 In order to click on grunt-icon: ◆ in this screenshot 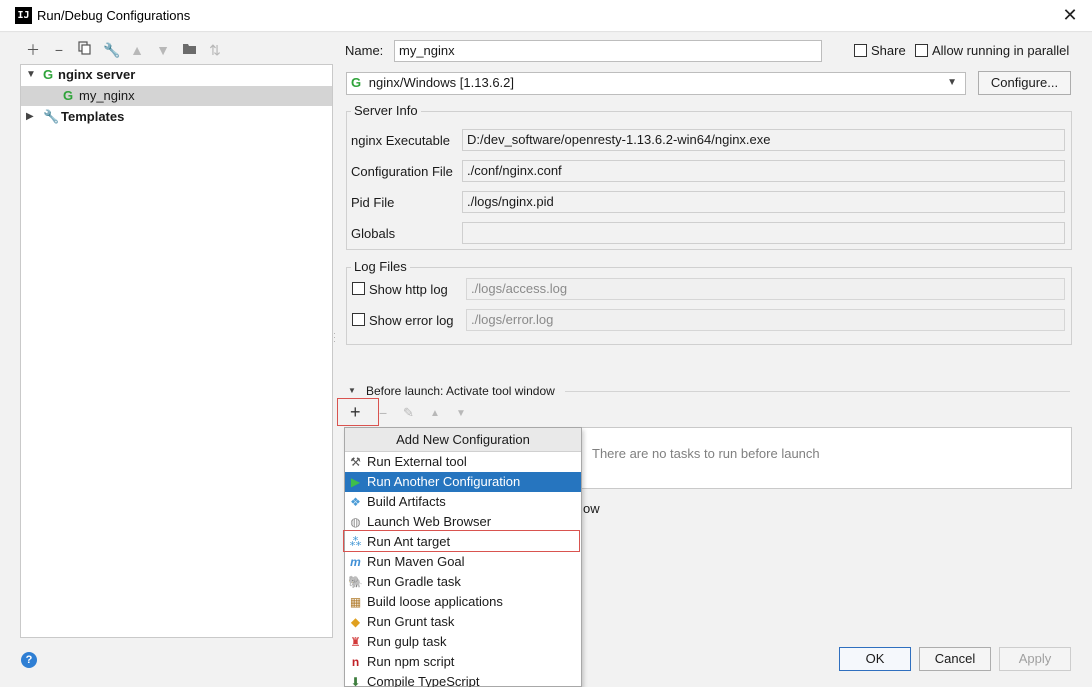, I will do `click(355, 622)`.